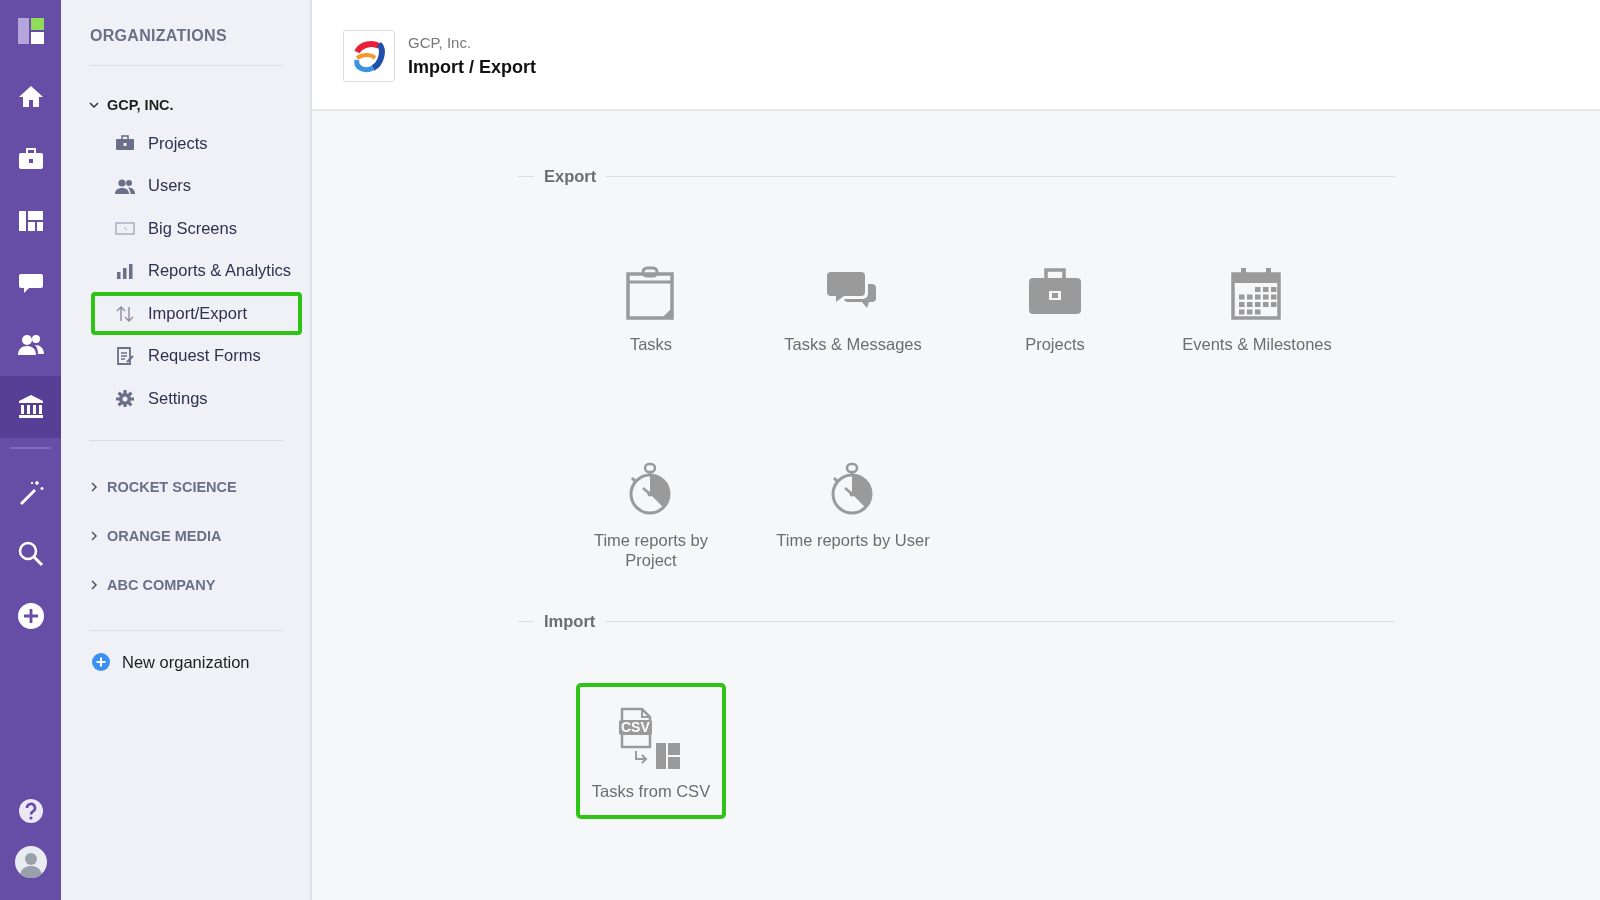 This screenshot has height=900, width=1600. I want to click on avatar-icon, so click(30, 862).